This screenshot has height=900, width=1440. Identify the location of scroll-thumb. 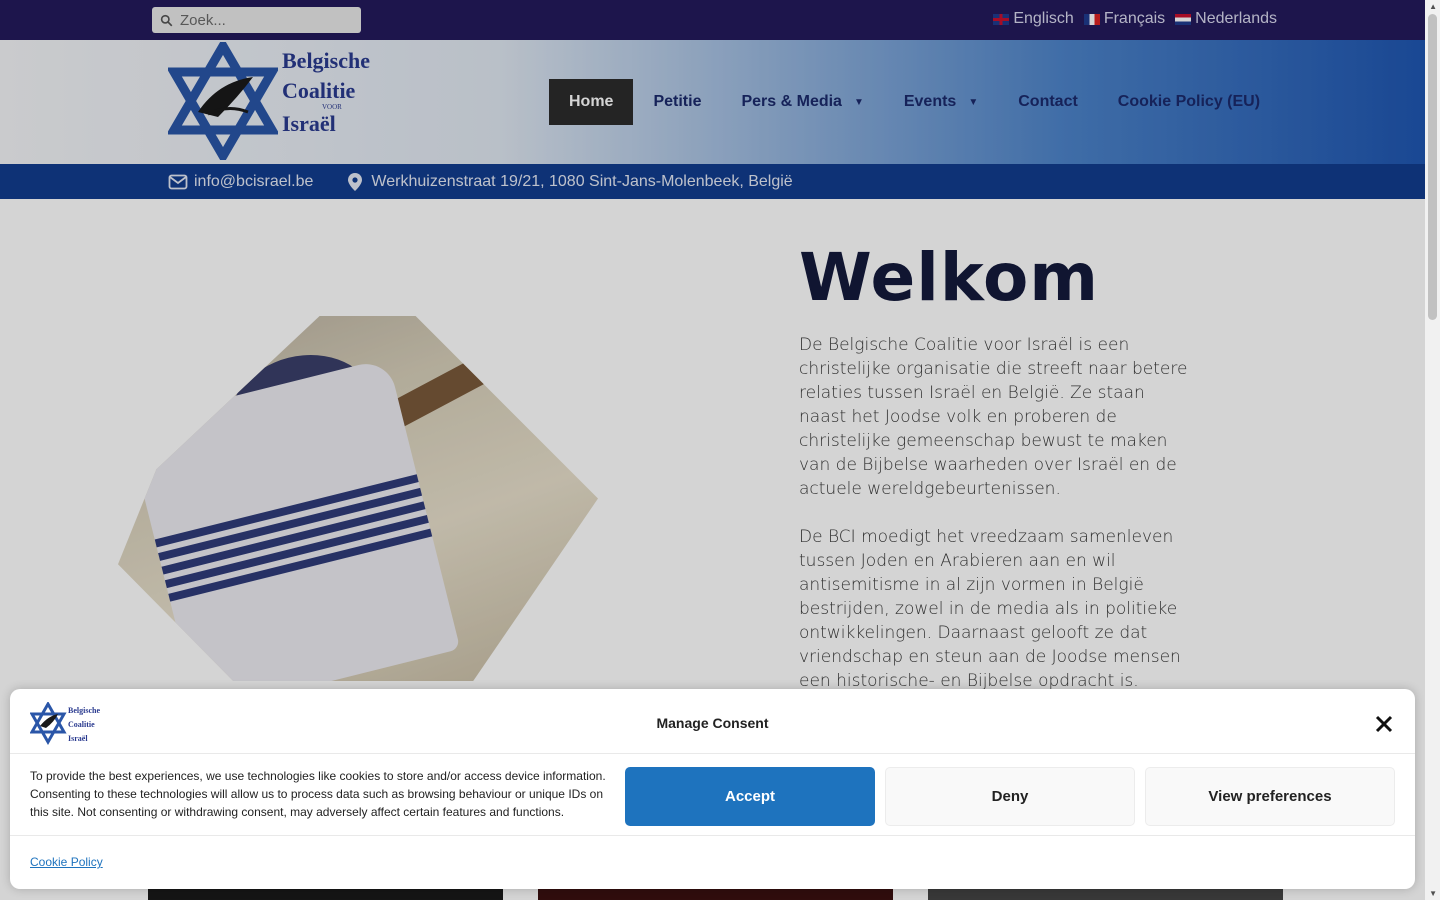
(1432, 167).